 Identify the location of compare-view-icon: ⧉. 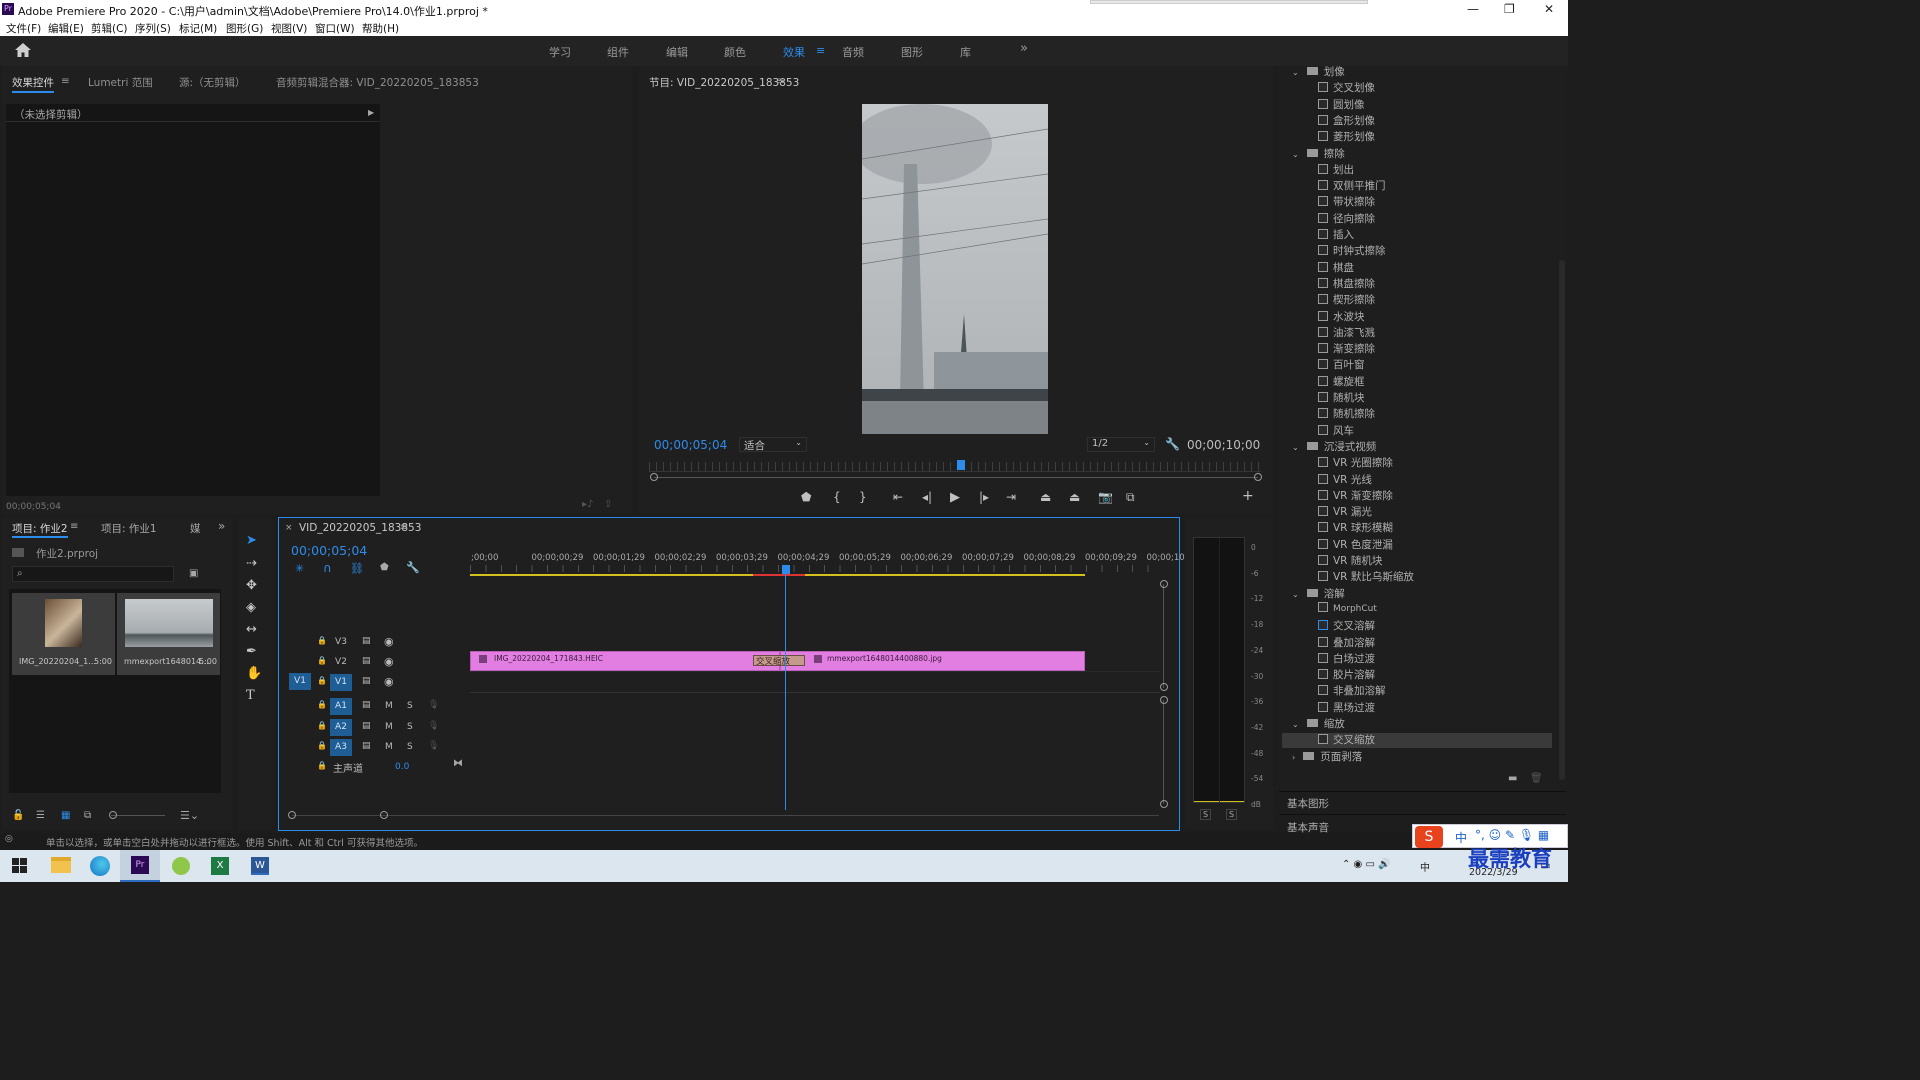
(1130, 497).